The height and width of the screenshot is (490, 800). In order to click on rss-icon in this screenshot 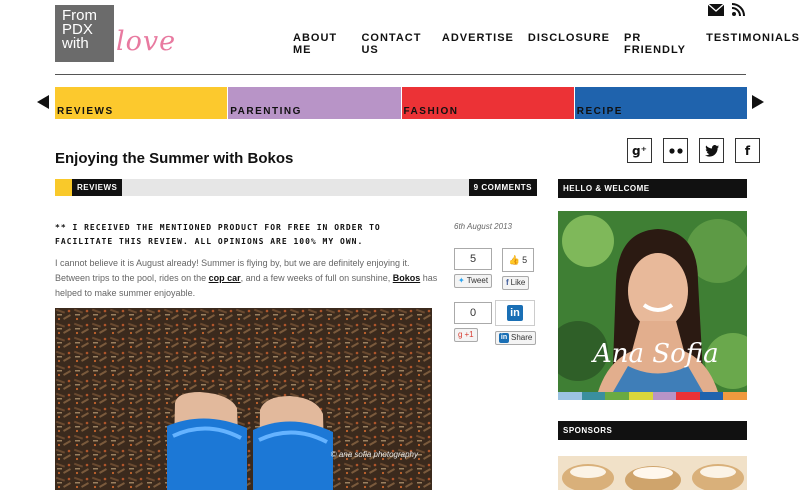, I will do `click(738, 10)`.